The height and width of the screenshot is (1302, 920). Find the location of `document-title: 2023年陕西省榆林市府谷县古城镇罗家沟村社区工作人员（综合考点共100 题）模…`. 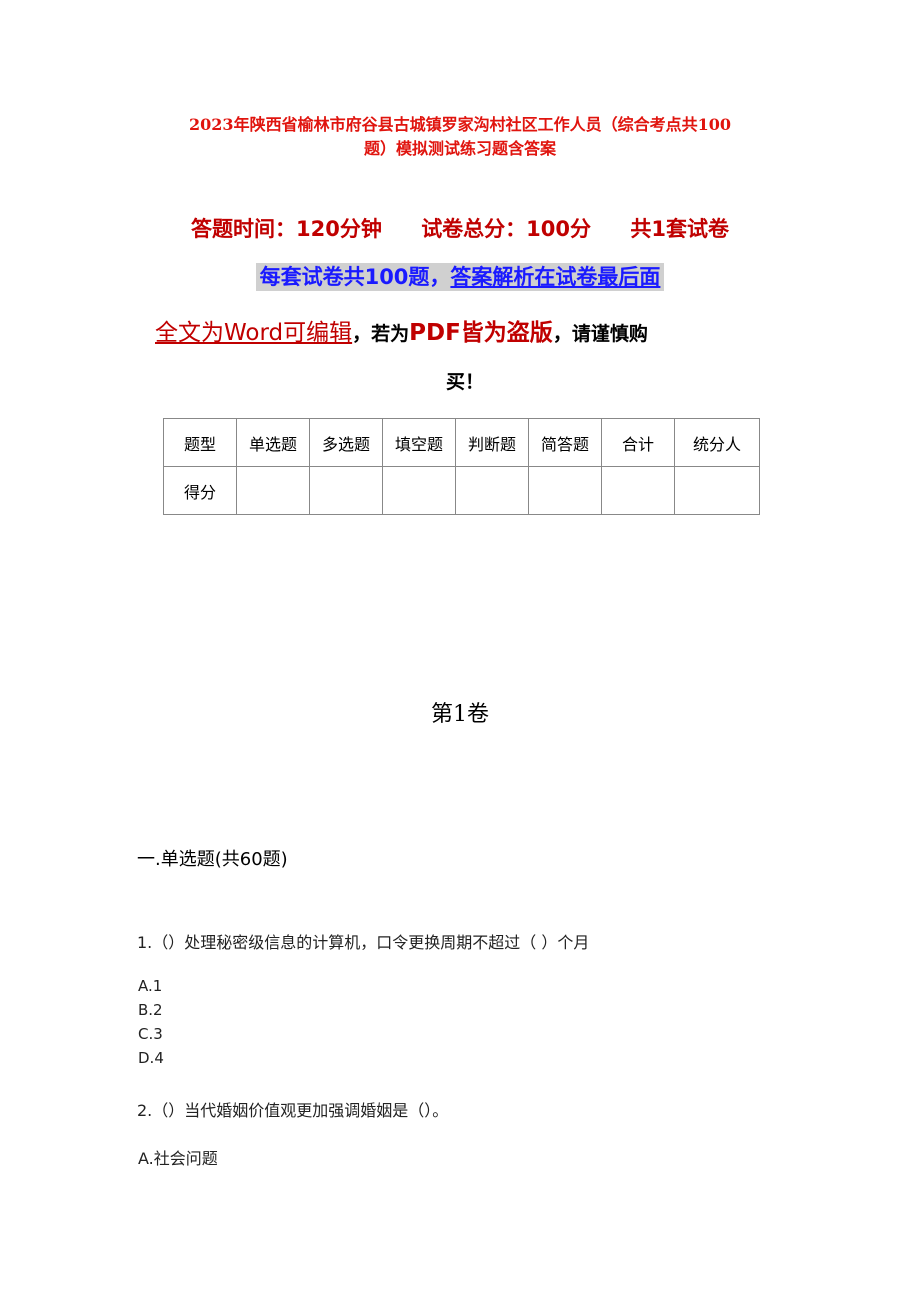

document-title: 2023年陕西省榆林市府谷县古城镇罗家沟村社区工作人员（综合考点共100 题）模… is located at coordinates (460, 137).